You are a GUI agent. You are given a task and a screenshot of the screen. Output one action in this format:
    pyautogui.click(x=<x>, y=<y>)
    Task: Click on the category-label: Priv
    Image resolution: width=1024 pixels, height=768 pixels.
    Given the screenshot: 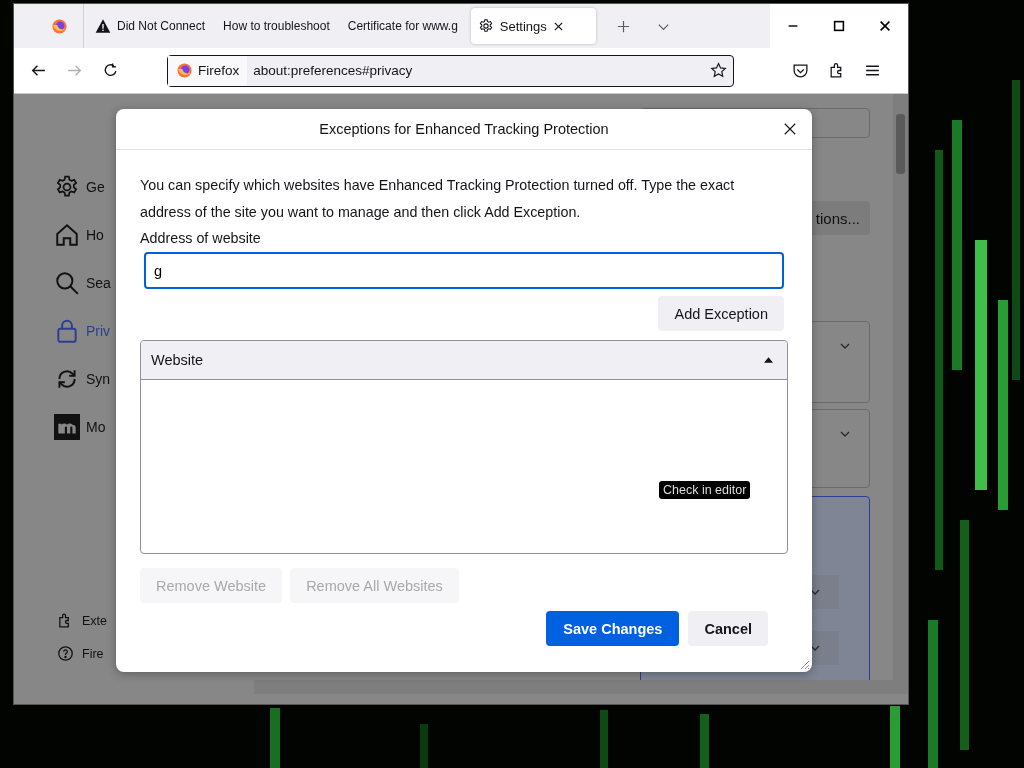 What is the action you would take?
    pyautogui.click(x=98, y=331)
    